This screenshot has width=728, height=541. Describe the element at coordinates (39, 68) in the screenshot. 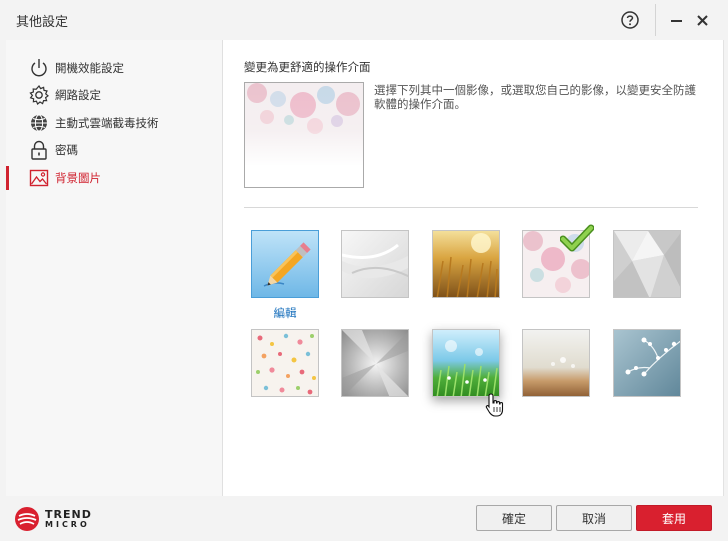

I see `power-icon` at that location.